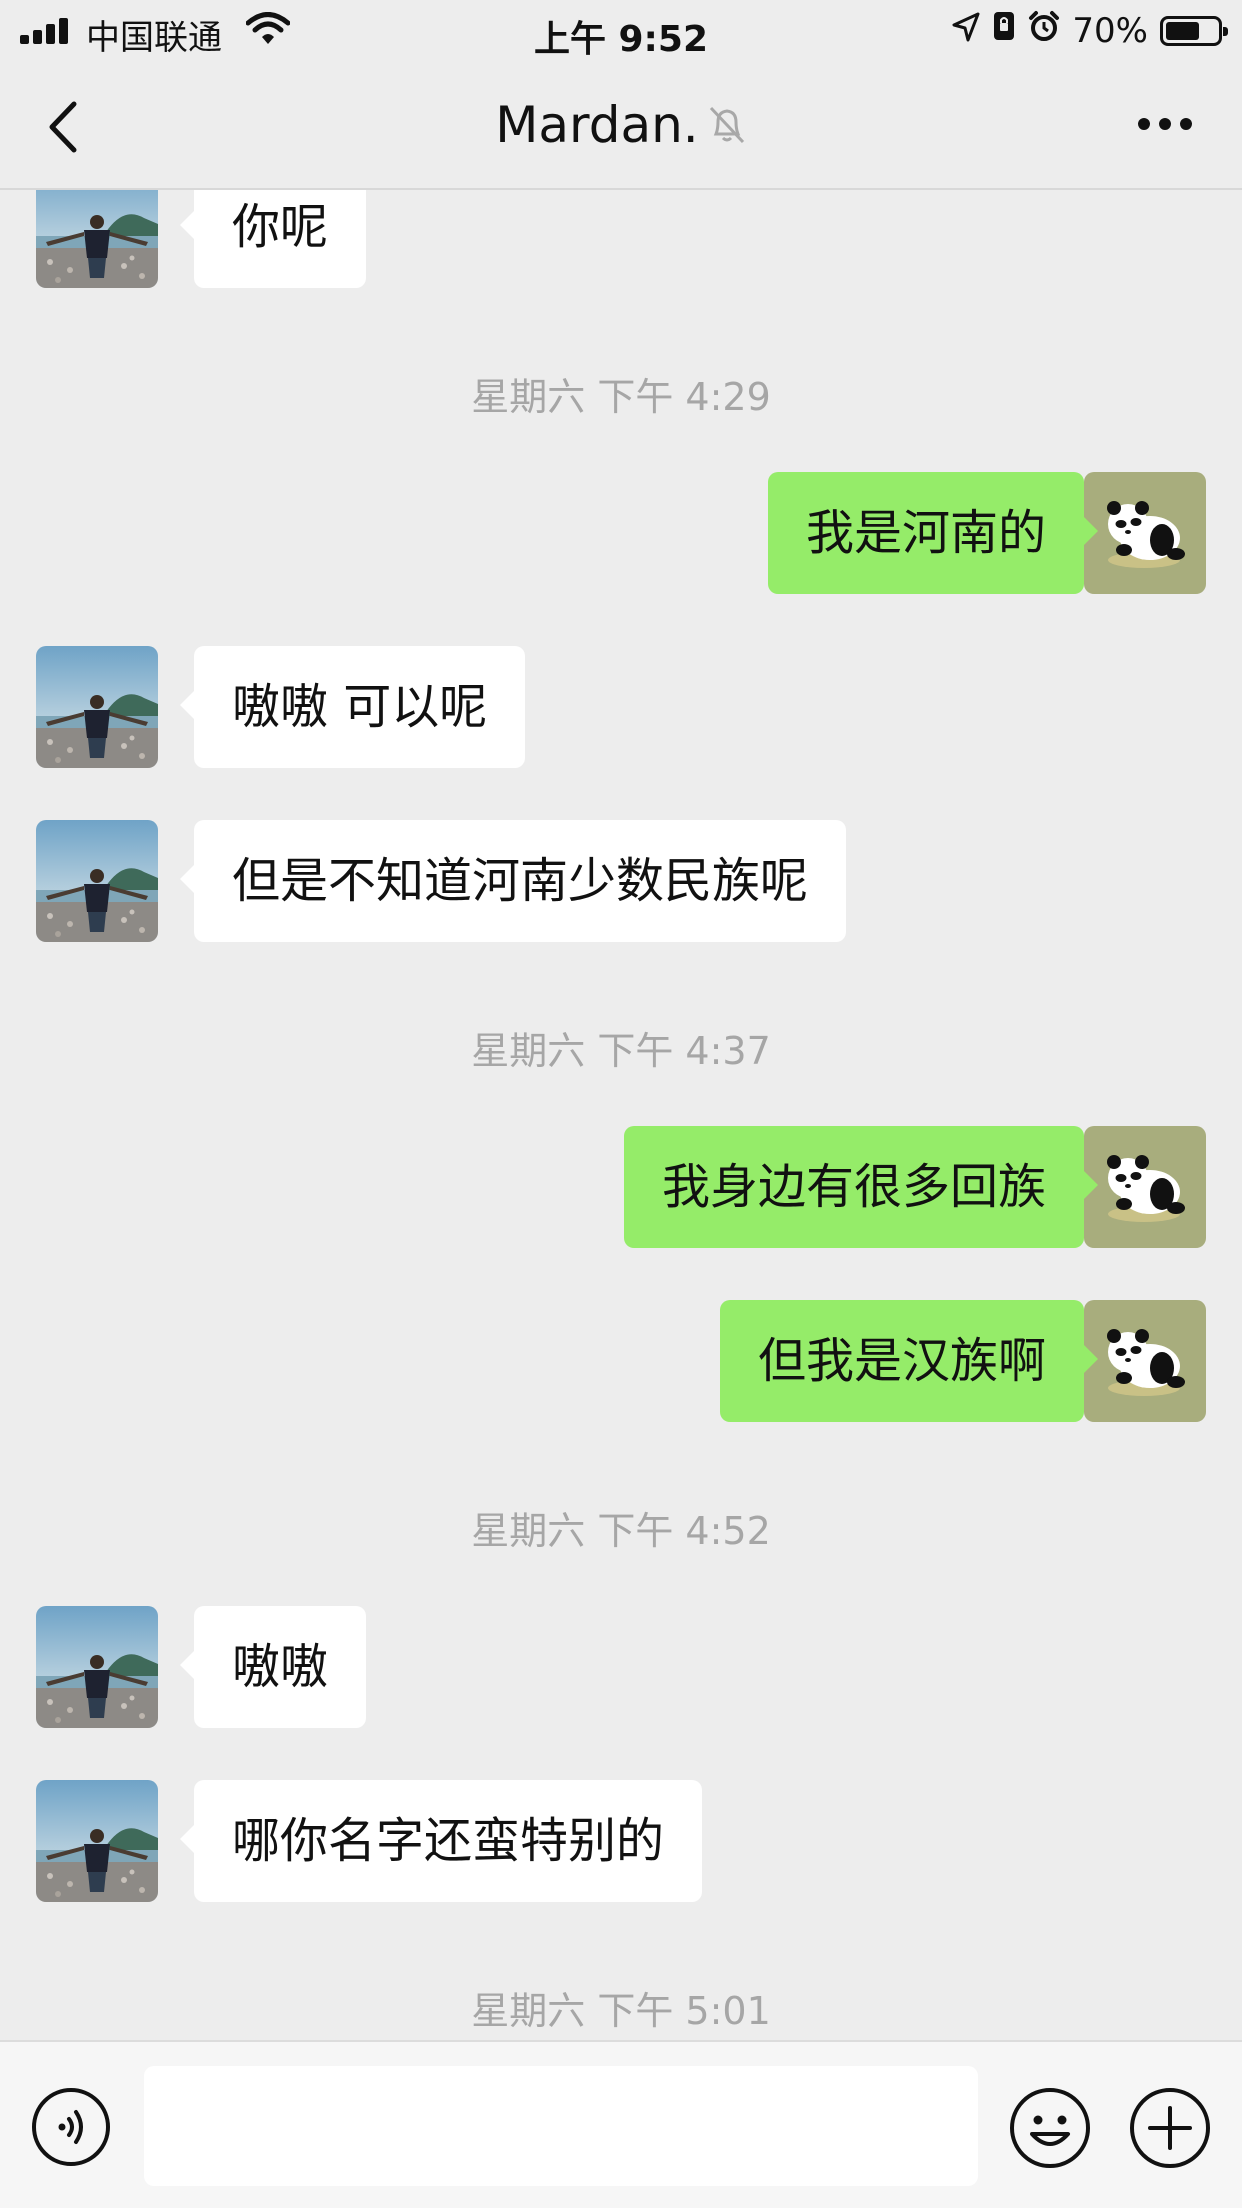 The height and width of the screenshot is (2208, 1242). What do you see at coordinates (861, 1187) in the screenshot?
I see `message-bubble: 我身边有很多回族` at bounding box center [861, 1187].